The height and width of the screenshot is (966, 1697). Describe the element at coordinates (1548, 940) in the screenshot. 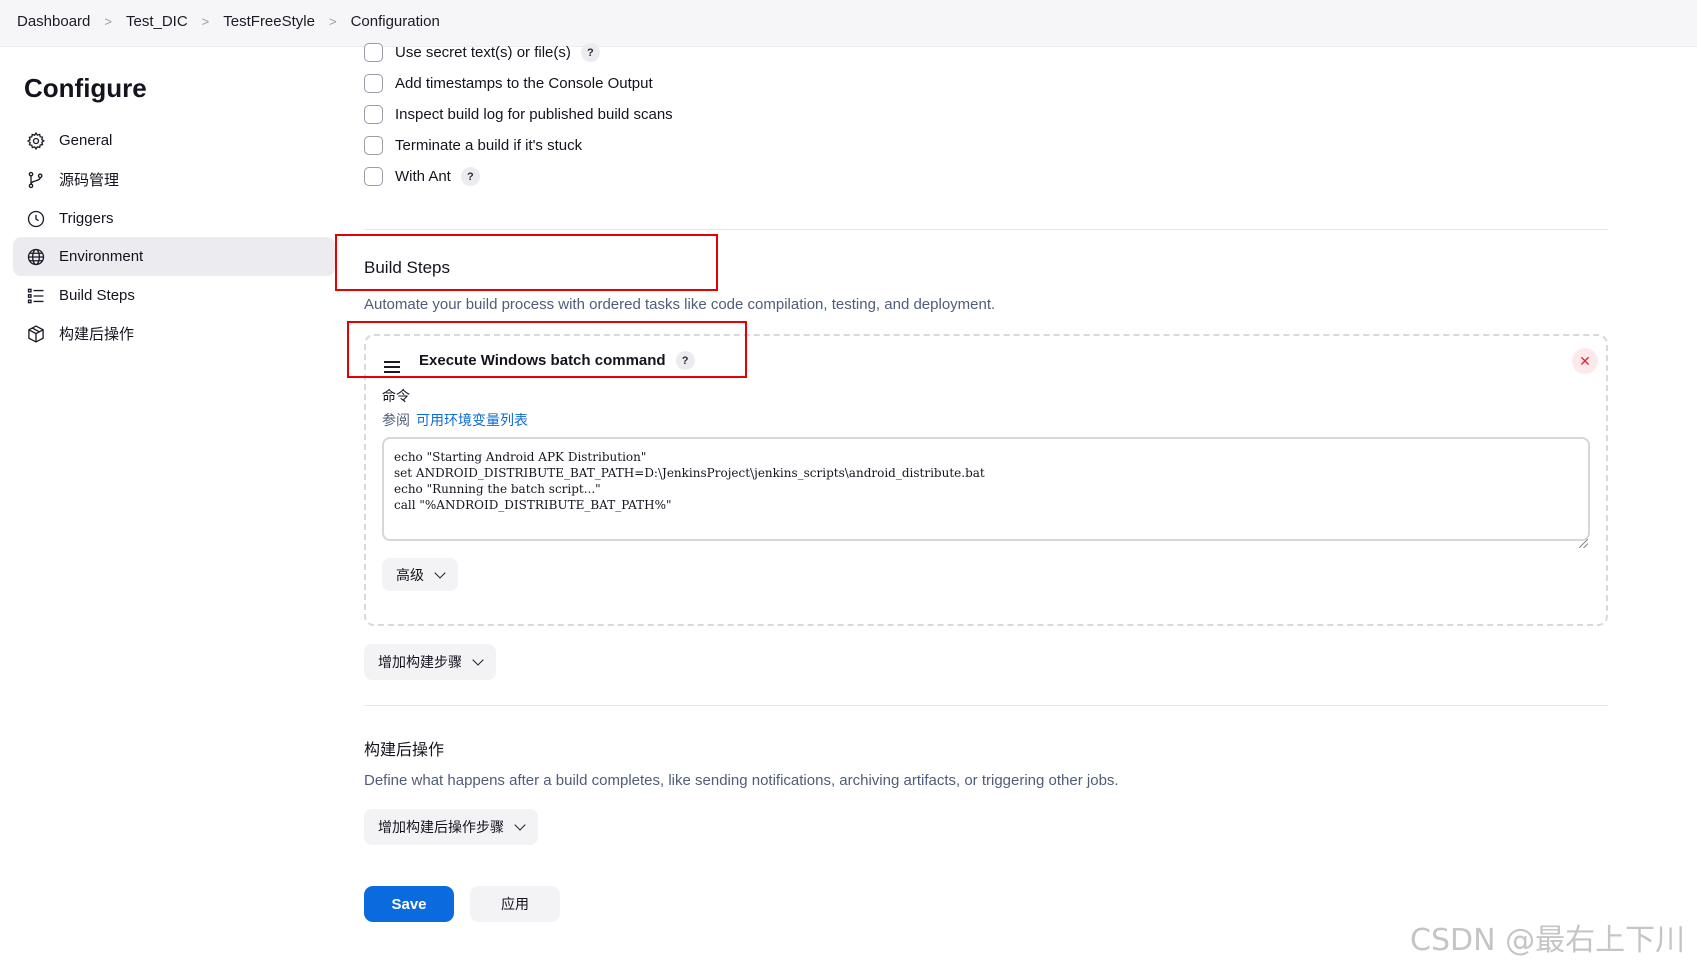

I see `watermark: CSDN @最右上下川` at that location.